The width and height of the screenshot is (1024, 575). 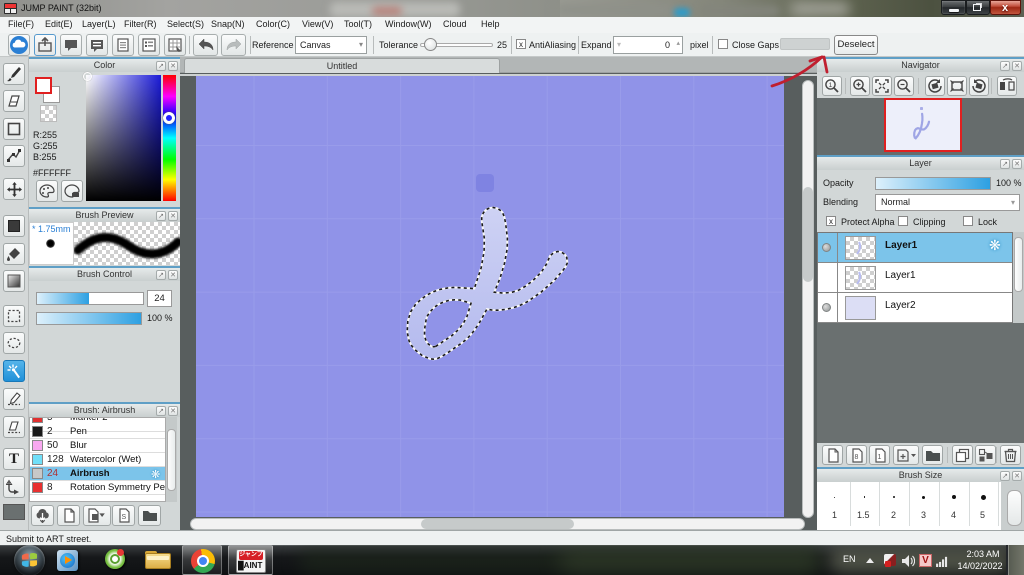 I want to click on svg-text: S, so click(x=123, y=517).